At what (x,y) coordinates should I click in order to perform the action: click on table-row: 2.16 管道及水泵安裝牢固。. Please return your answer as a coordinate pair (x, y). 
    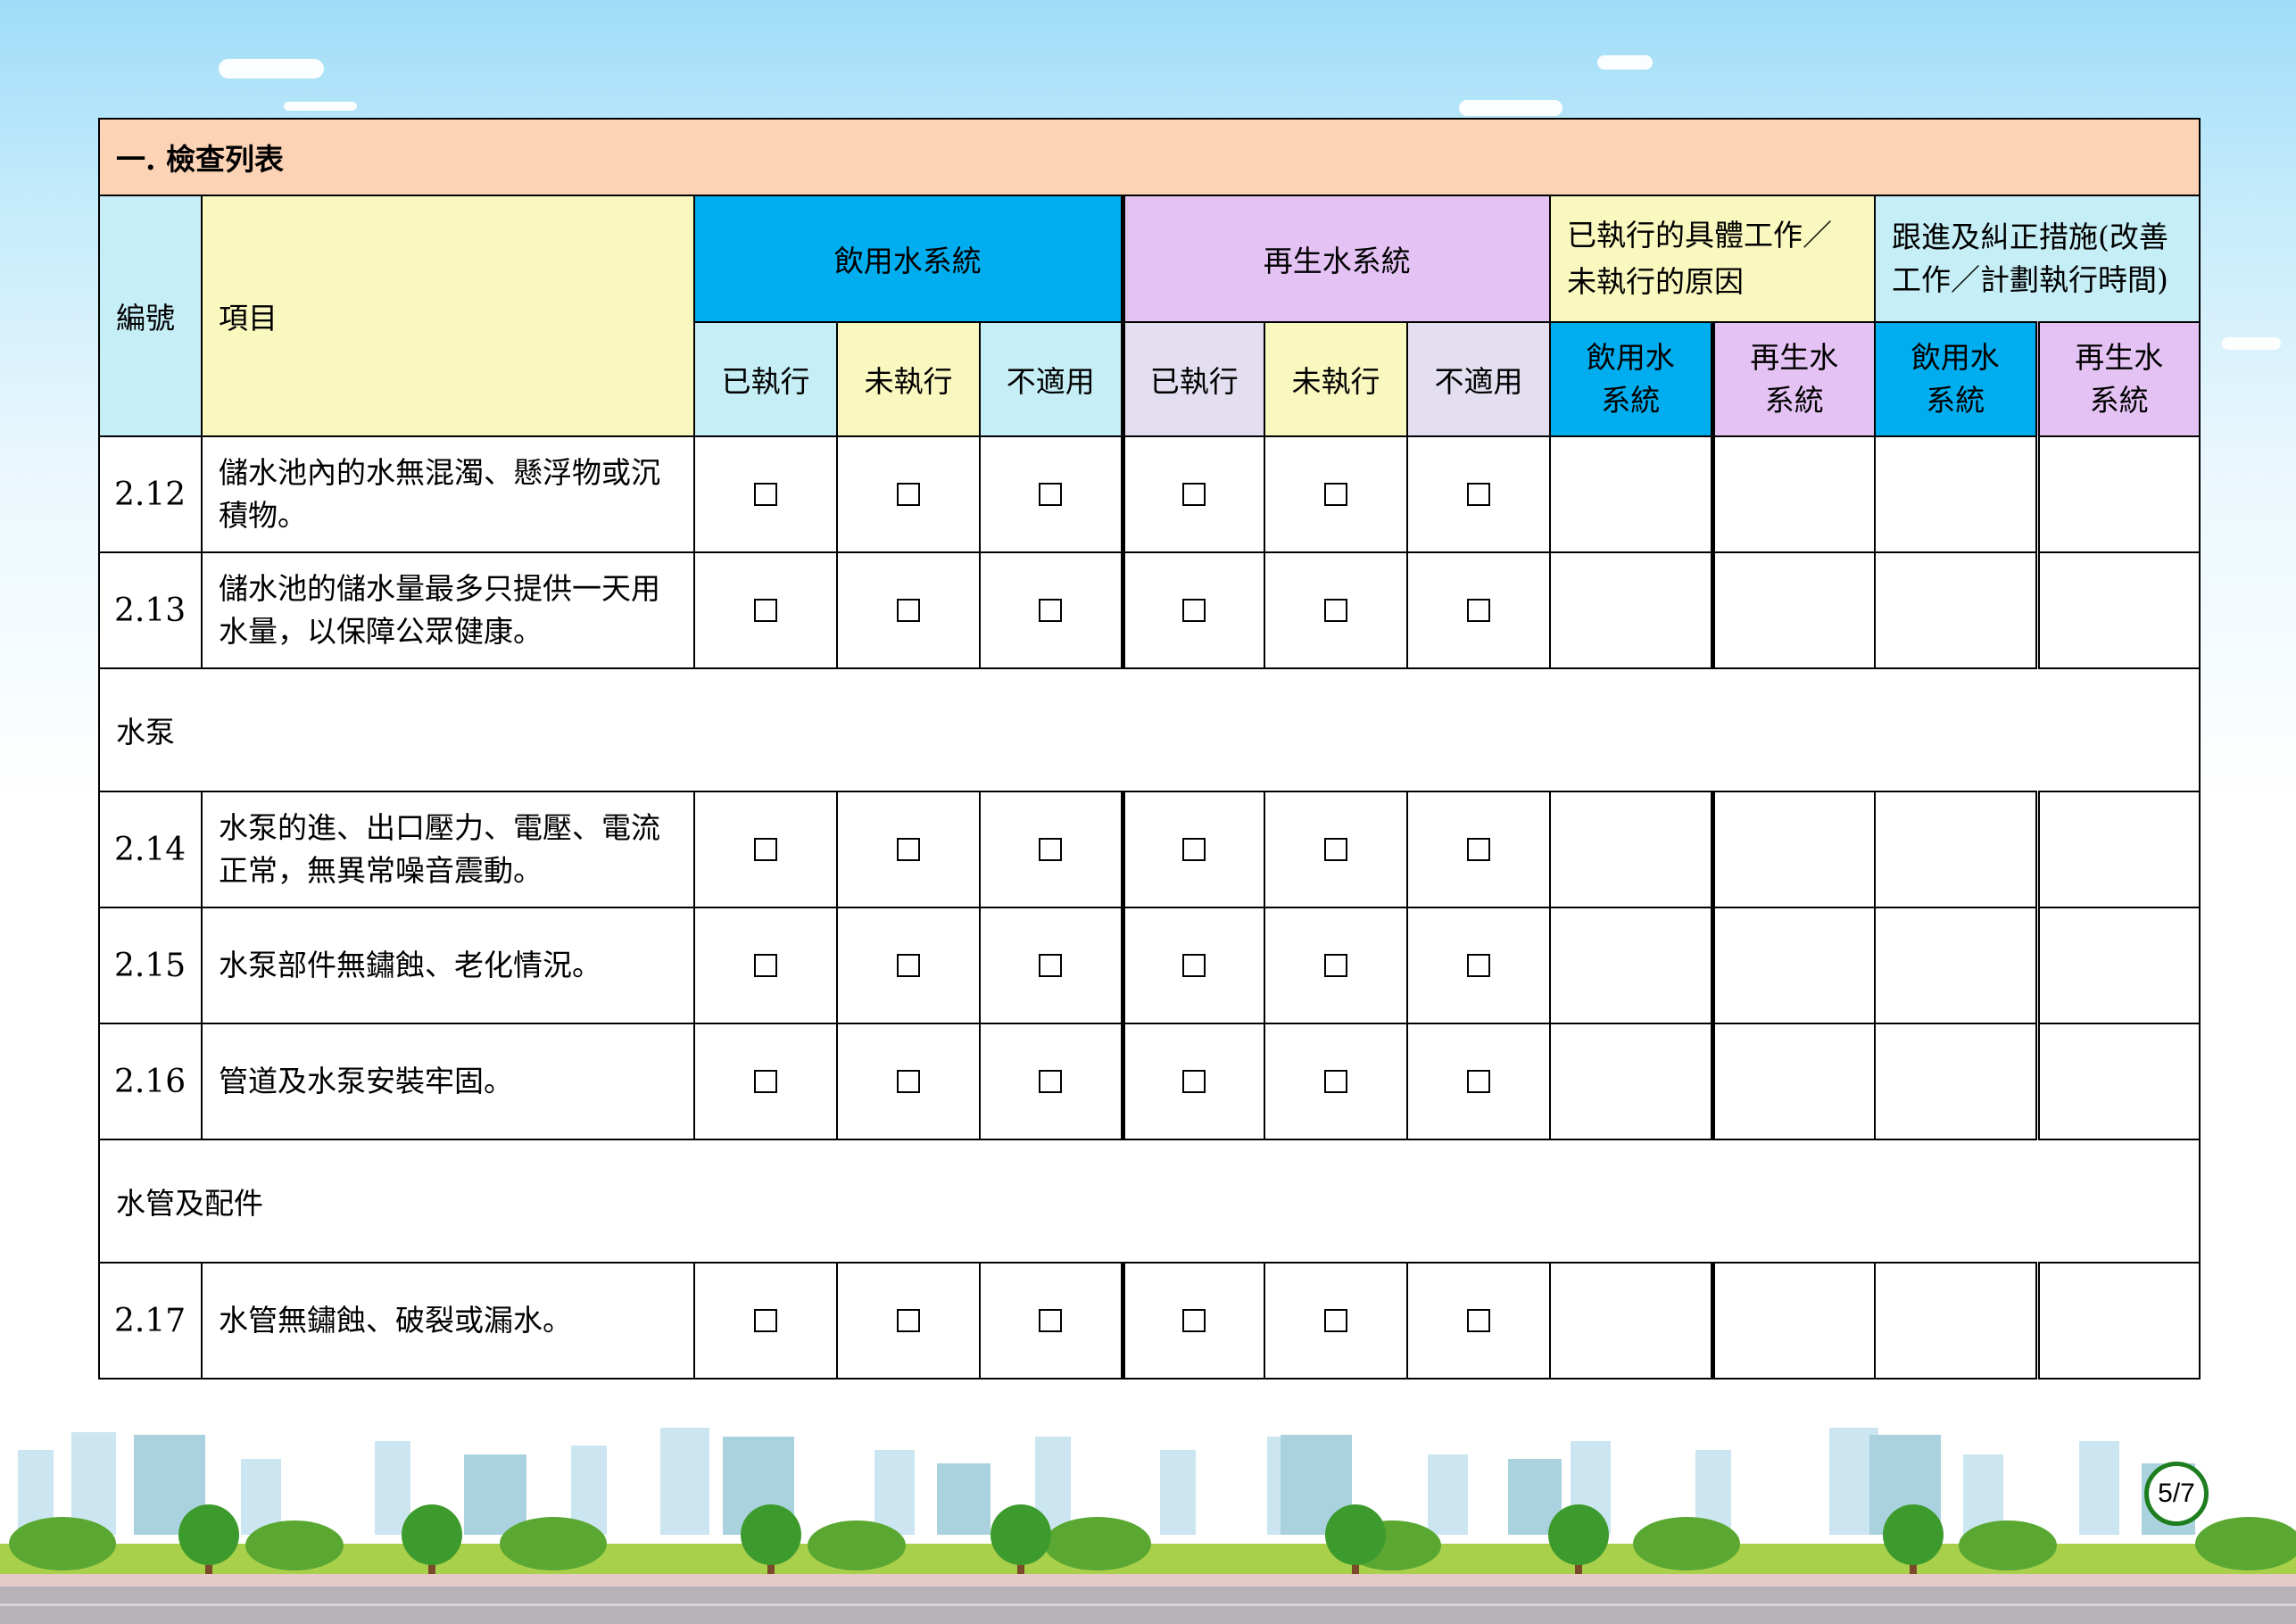
    Looking at the image, I should click on (1150, 1081).